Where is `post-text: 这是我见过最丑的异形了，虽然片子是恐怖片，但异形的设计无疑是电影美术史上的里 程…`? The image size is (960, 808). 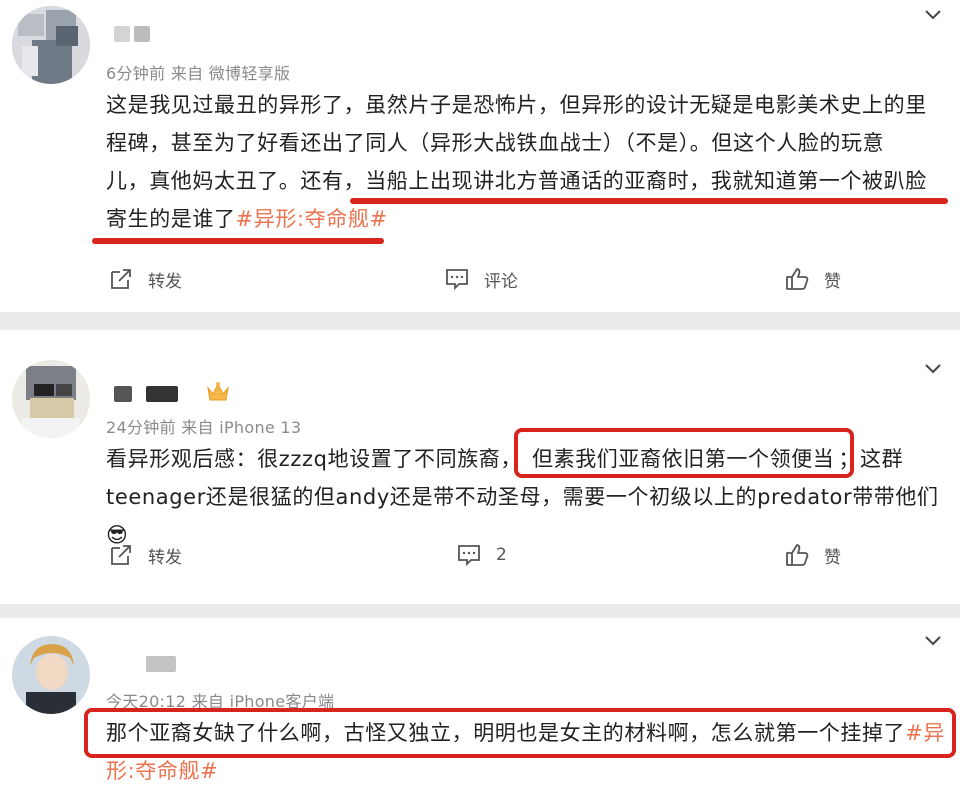
post-text: 这是我见过最丑的异形了，虽然片子是恐怖片，但异形的设计无疑是电影美术史上的里 程… is located at coordinates (516, 162).